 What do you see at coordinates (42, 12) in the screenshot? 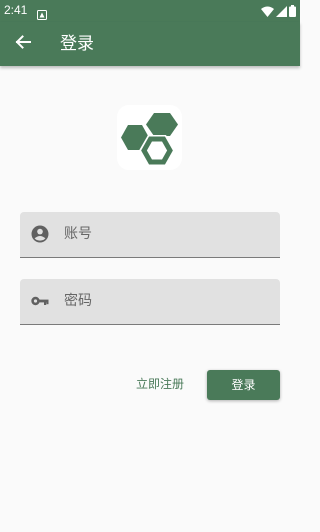
I see `notification-icon` at bounding box center [42, 12].